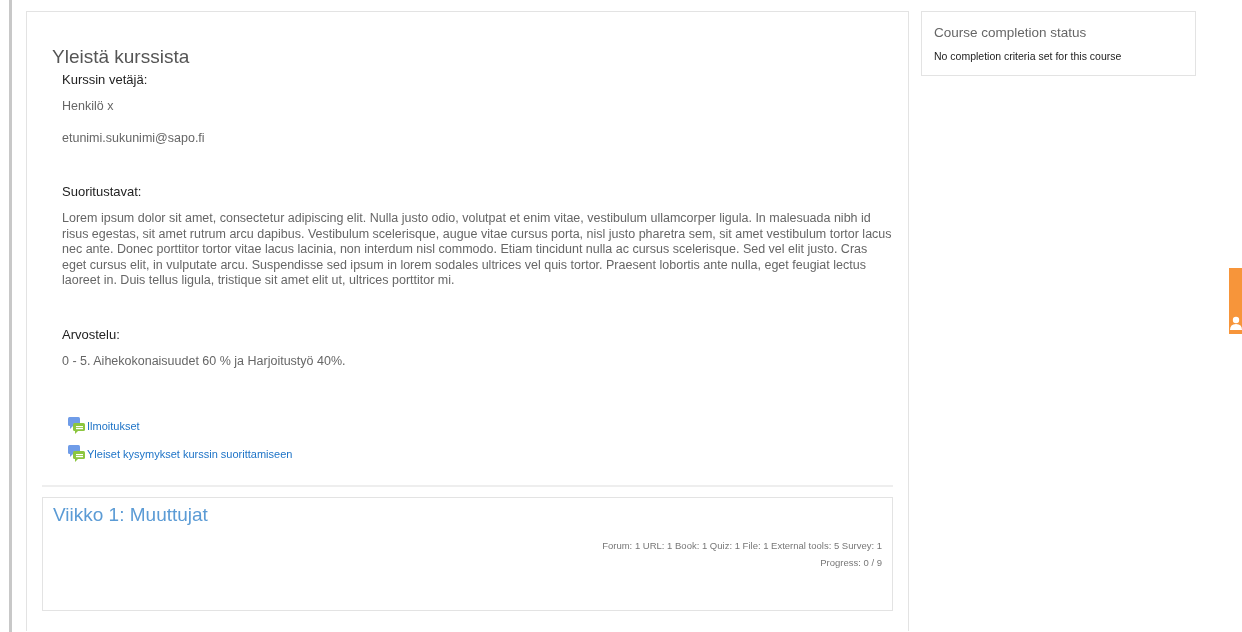 The image size is (1242, 632). Describe the element at coordinates (88, 107) in the screenshot. I see `paragraph: Henkilö x` at that location.